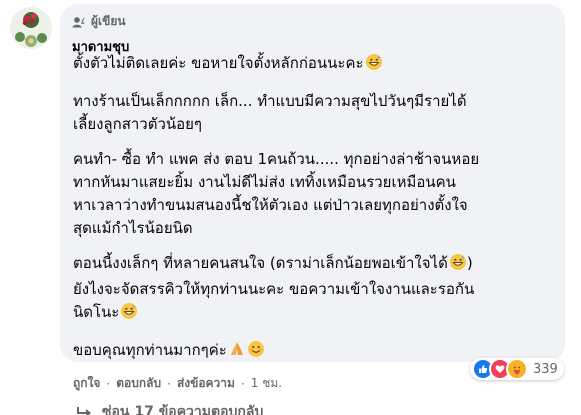  I want to click on comment-line: สุดแม้กำไรน้อยนิด, so click(133, 228).